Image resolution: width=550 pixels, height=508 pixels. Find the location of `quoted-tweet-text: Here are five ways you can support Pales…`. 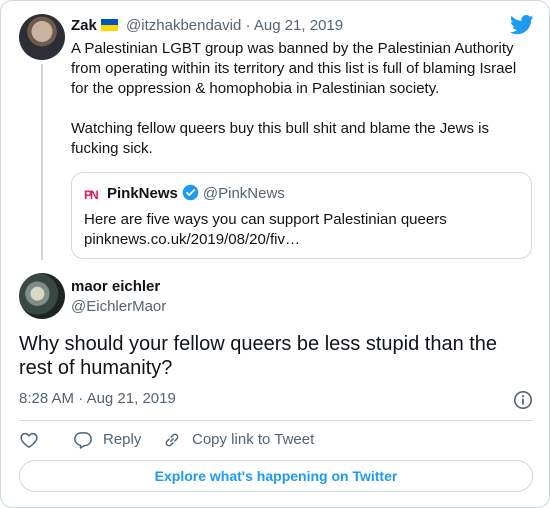

quoted-tweet-text: Here are five ways you can support Pales… is located at coordinates (299, 230).